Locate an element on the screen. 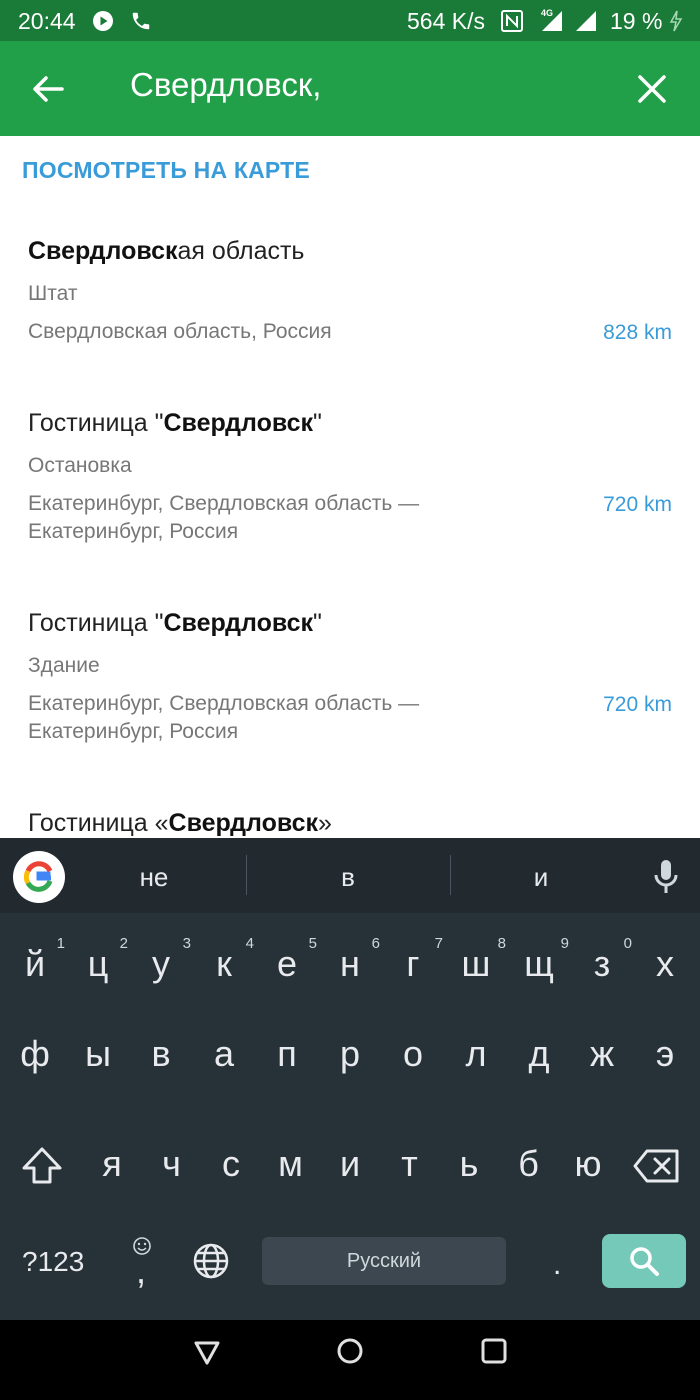  key-hint-number: 3 is located at coordinates (186, 943).